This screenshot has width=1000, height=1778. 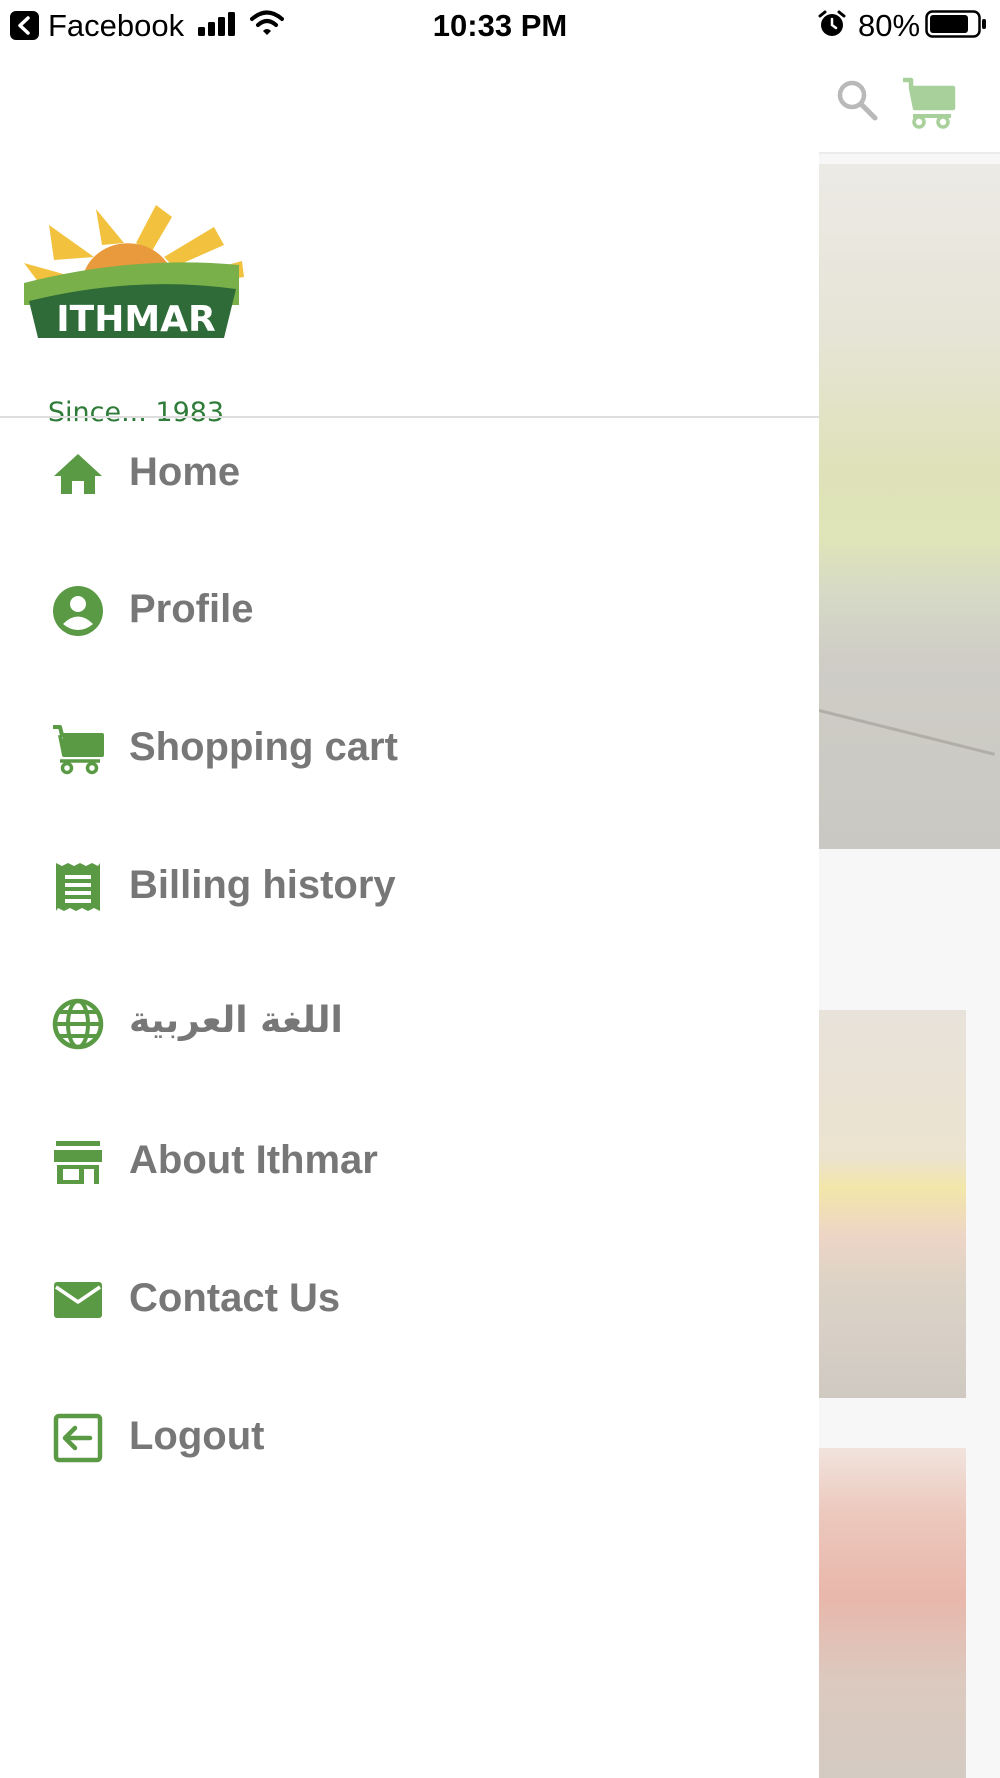 What do you see at coordinates (185, 472) in the screenshot?
I see `menu-item-label: Home` at bounding box center [185, 472].